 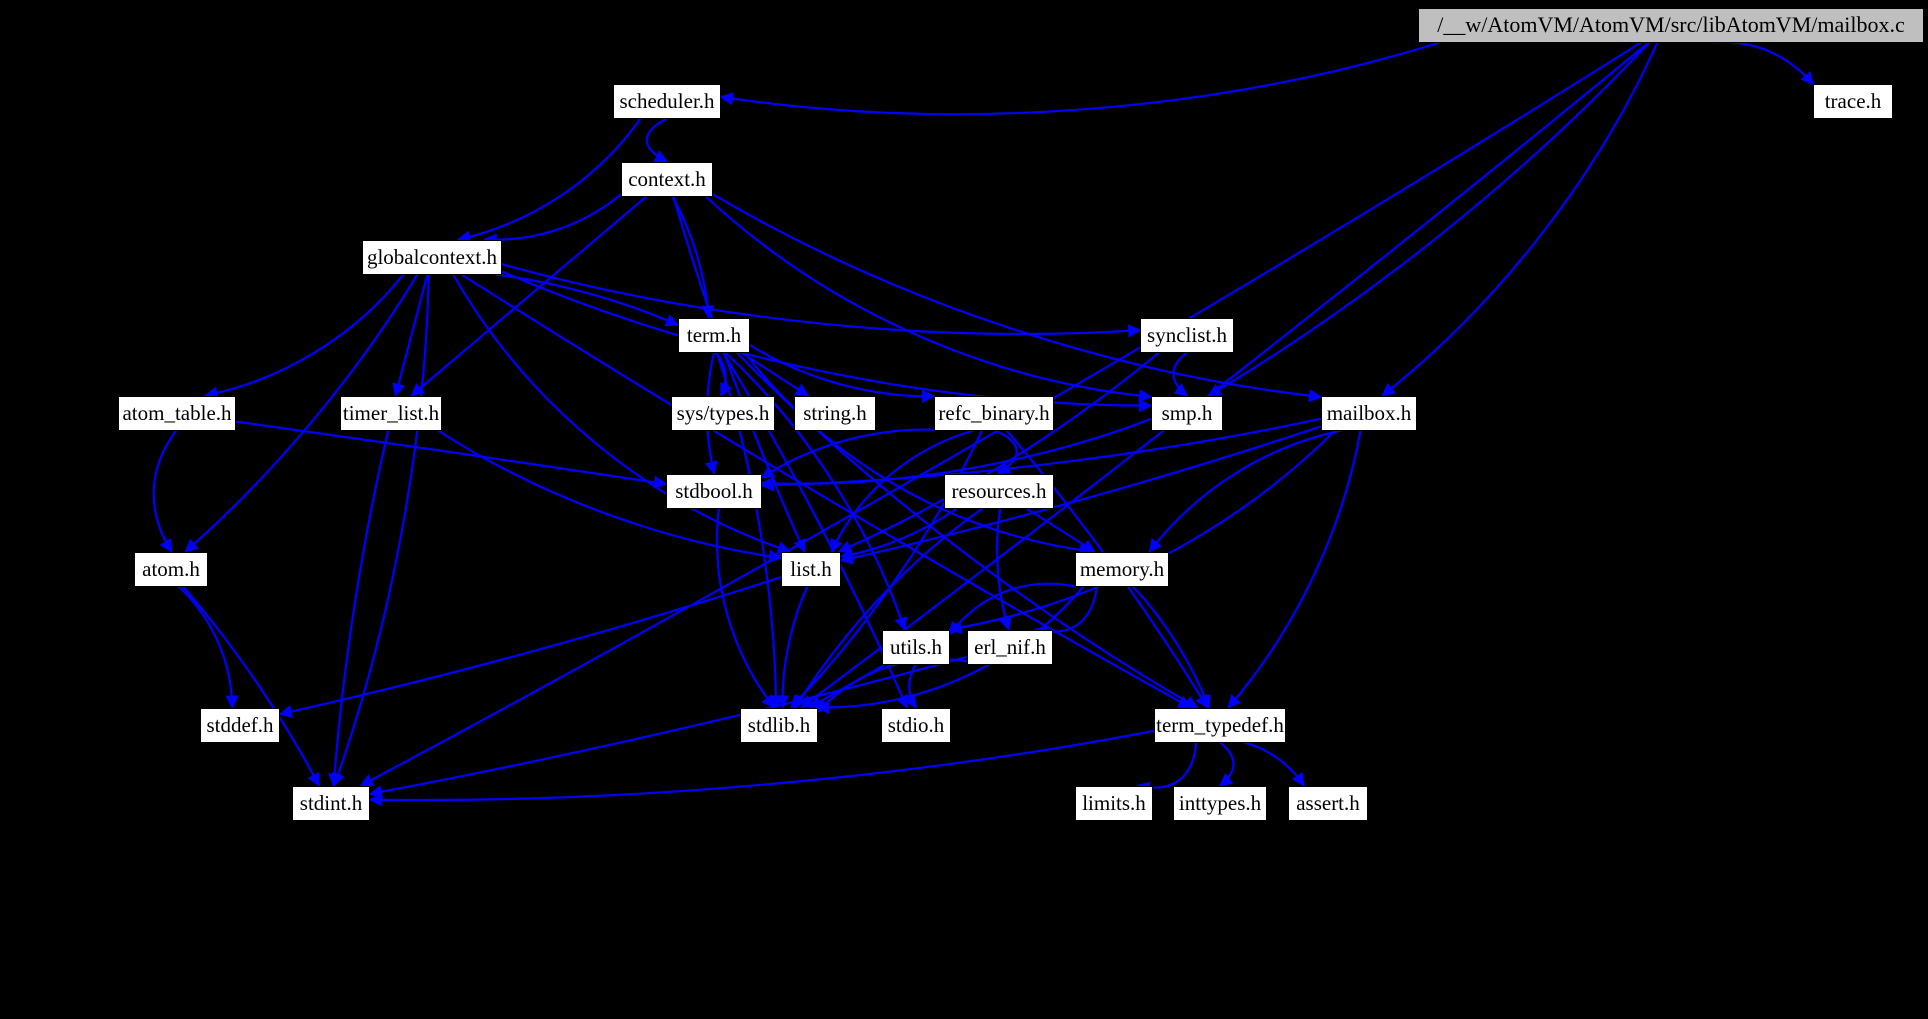 What do you see at coordinates (304, 336) in the screenshot?
I see `graph-edge-globalcontext-h-to-atom-table-h` at bounding box center [304, 336].